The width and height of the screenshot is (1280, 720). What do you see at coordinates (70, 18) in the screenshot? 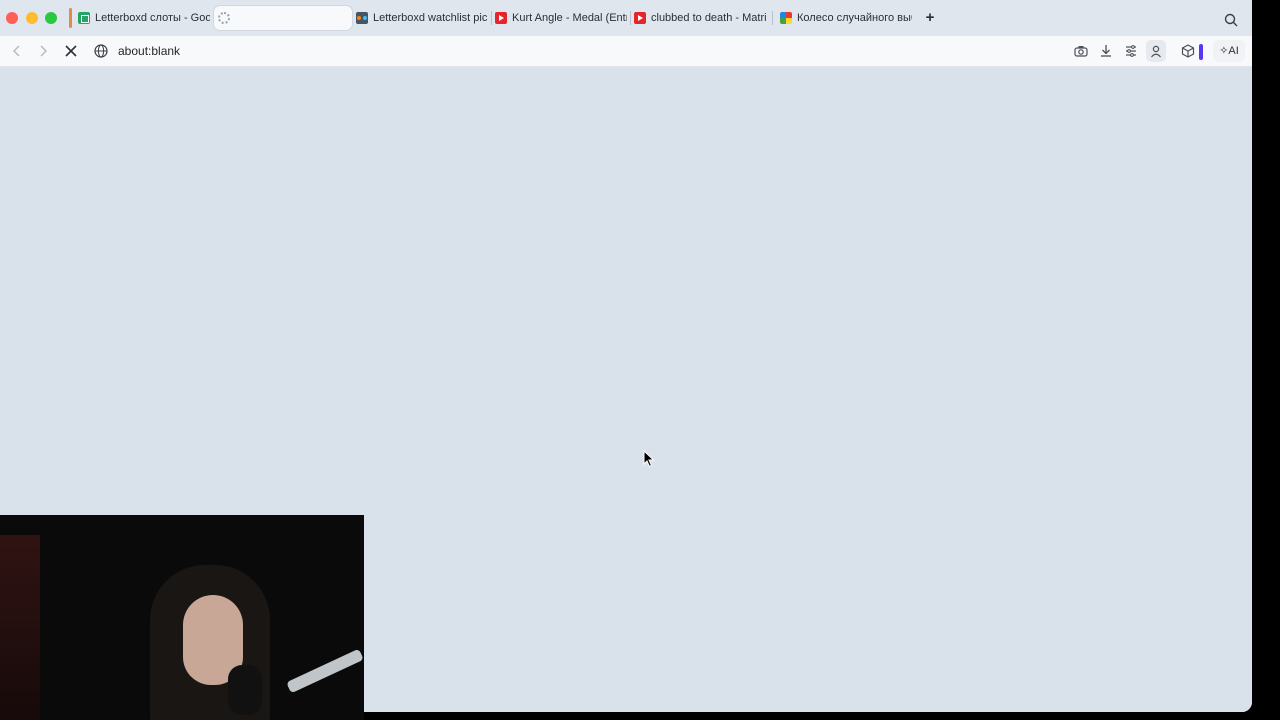
I see `tab-group-indicator` at bounding box center [70, 18].